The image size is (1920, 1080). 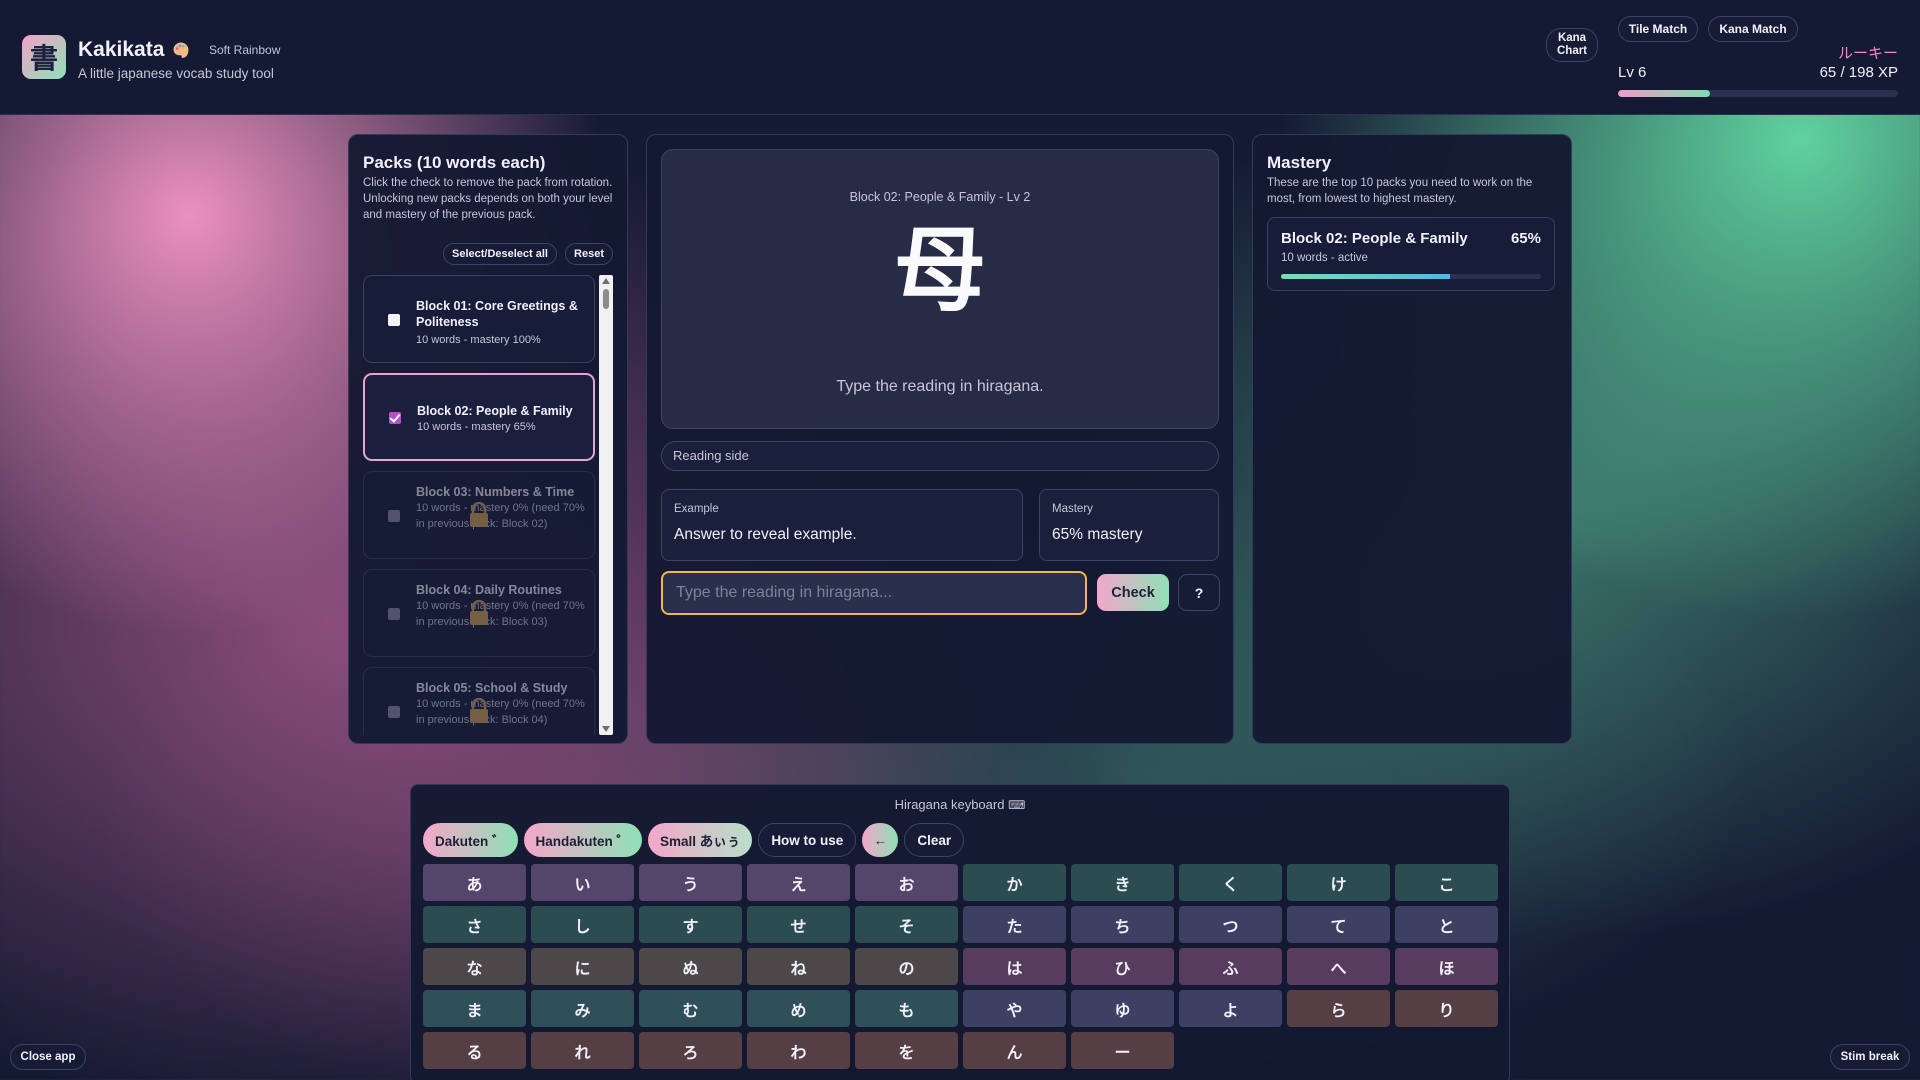 I want to click on kana-key: ま, so click(x=474, y=1008).